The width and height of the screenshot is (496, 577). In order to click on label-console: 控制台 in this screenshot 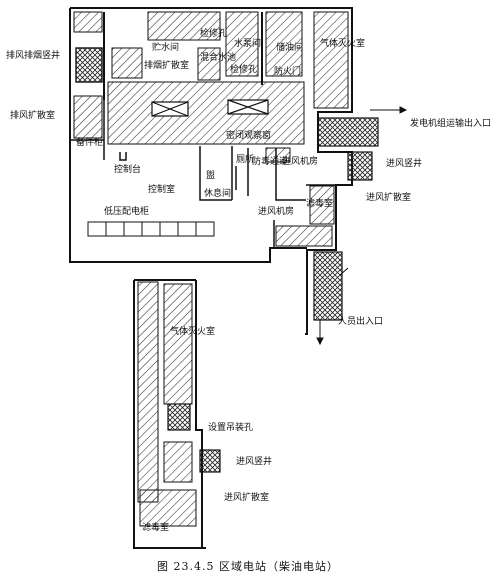, I will do `click(127, 169)`.